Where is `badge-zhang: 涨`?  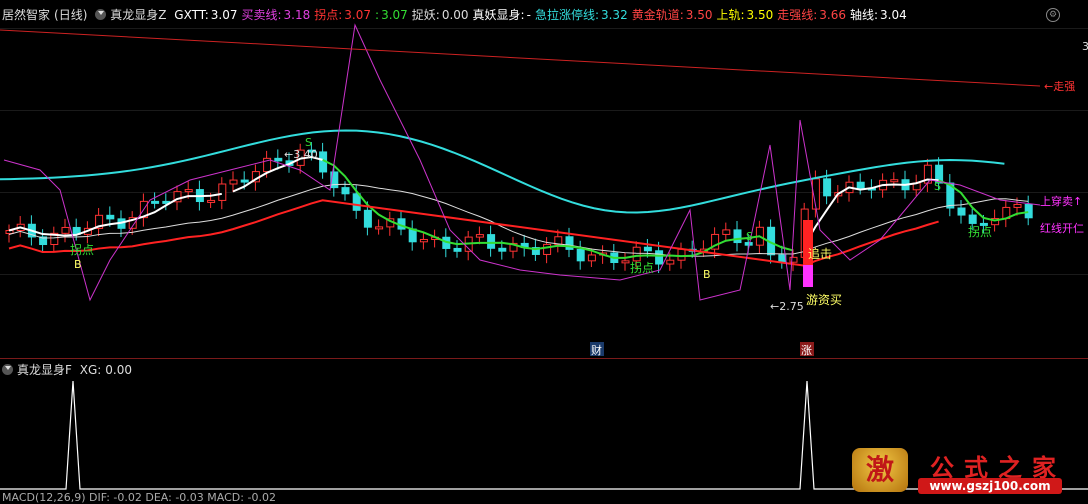
badge-zhang: 涨 is located at coordinates (806, 350).